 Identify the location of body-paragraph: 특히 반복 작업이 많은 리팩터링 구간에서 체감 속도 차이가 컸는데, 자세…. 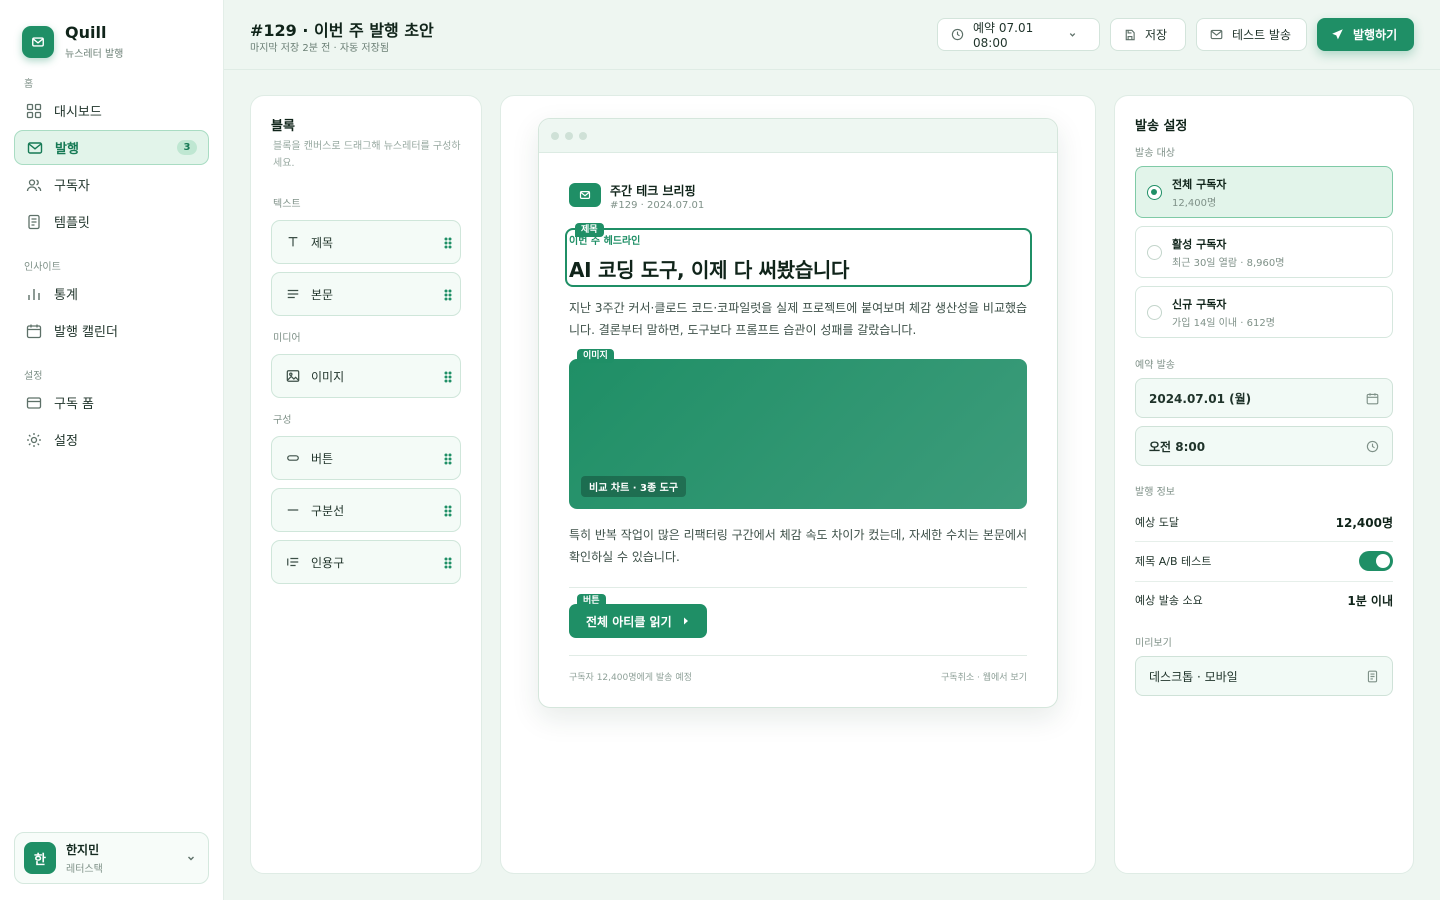
(799, 546).